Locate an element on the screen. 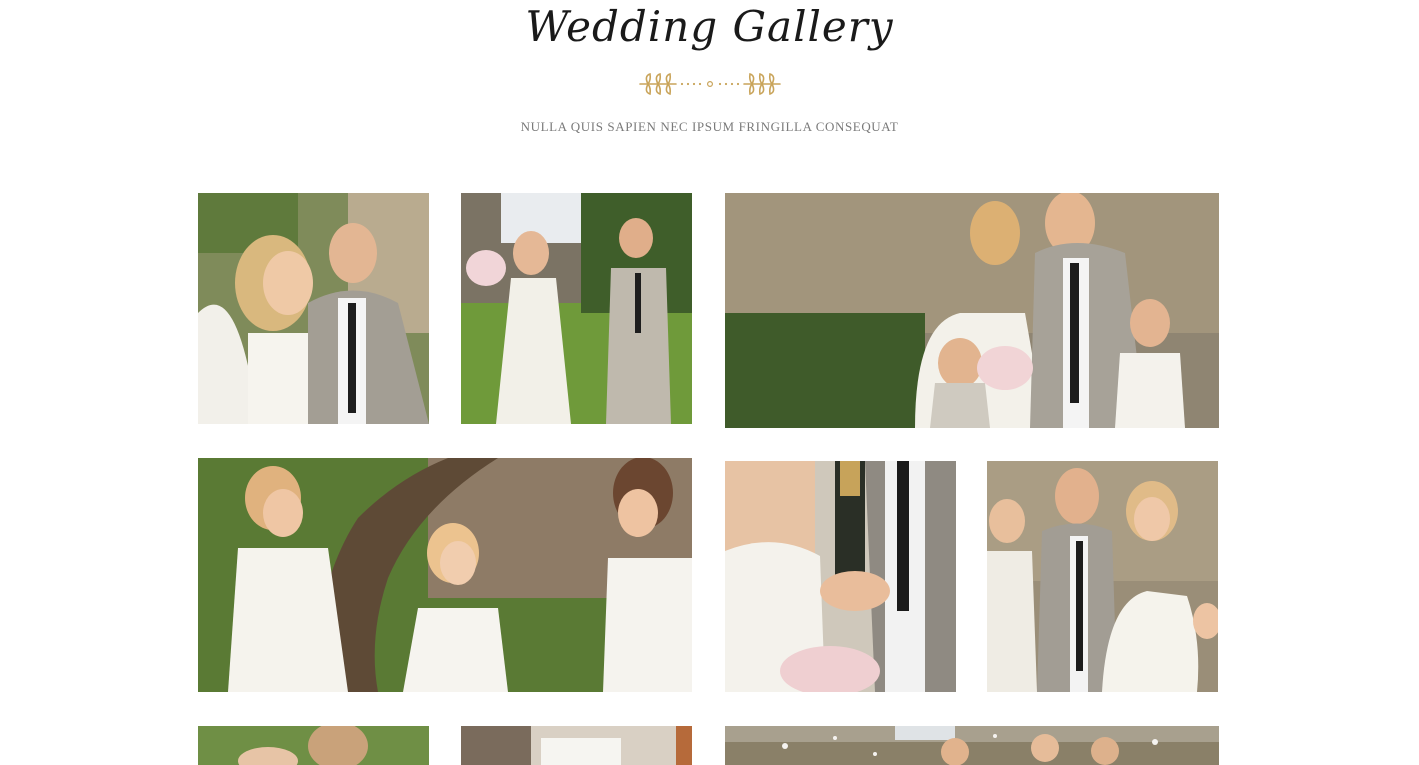 The width and height of the screenshot is (1419, 765). gallery-photo-couple-with-child is located at coordinates (1102, 576).